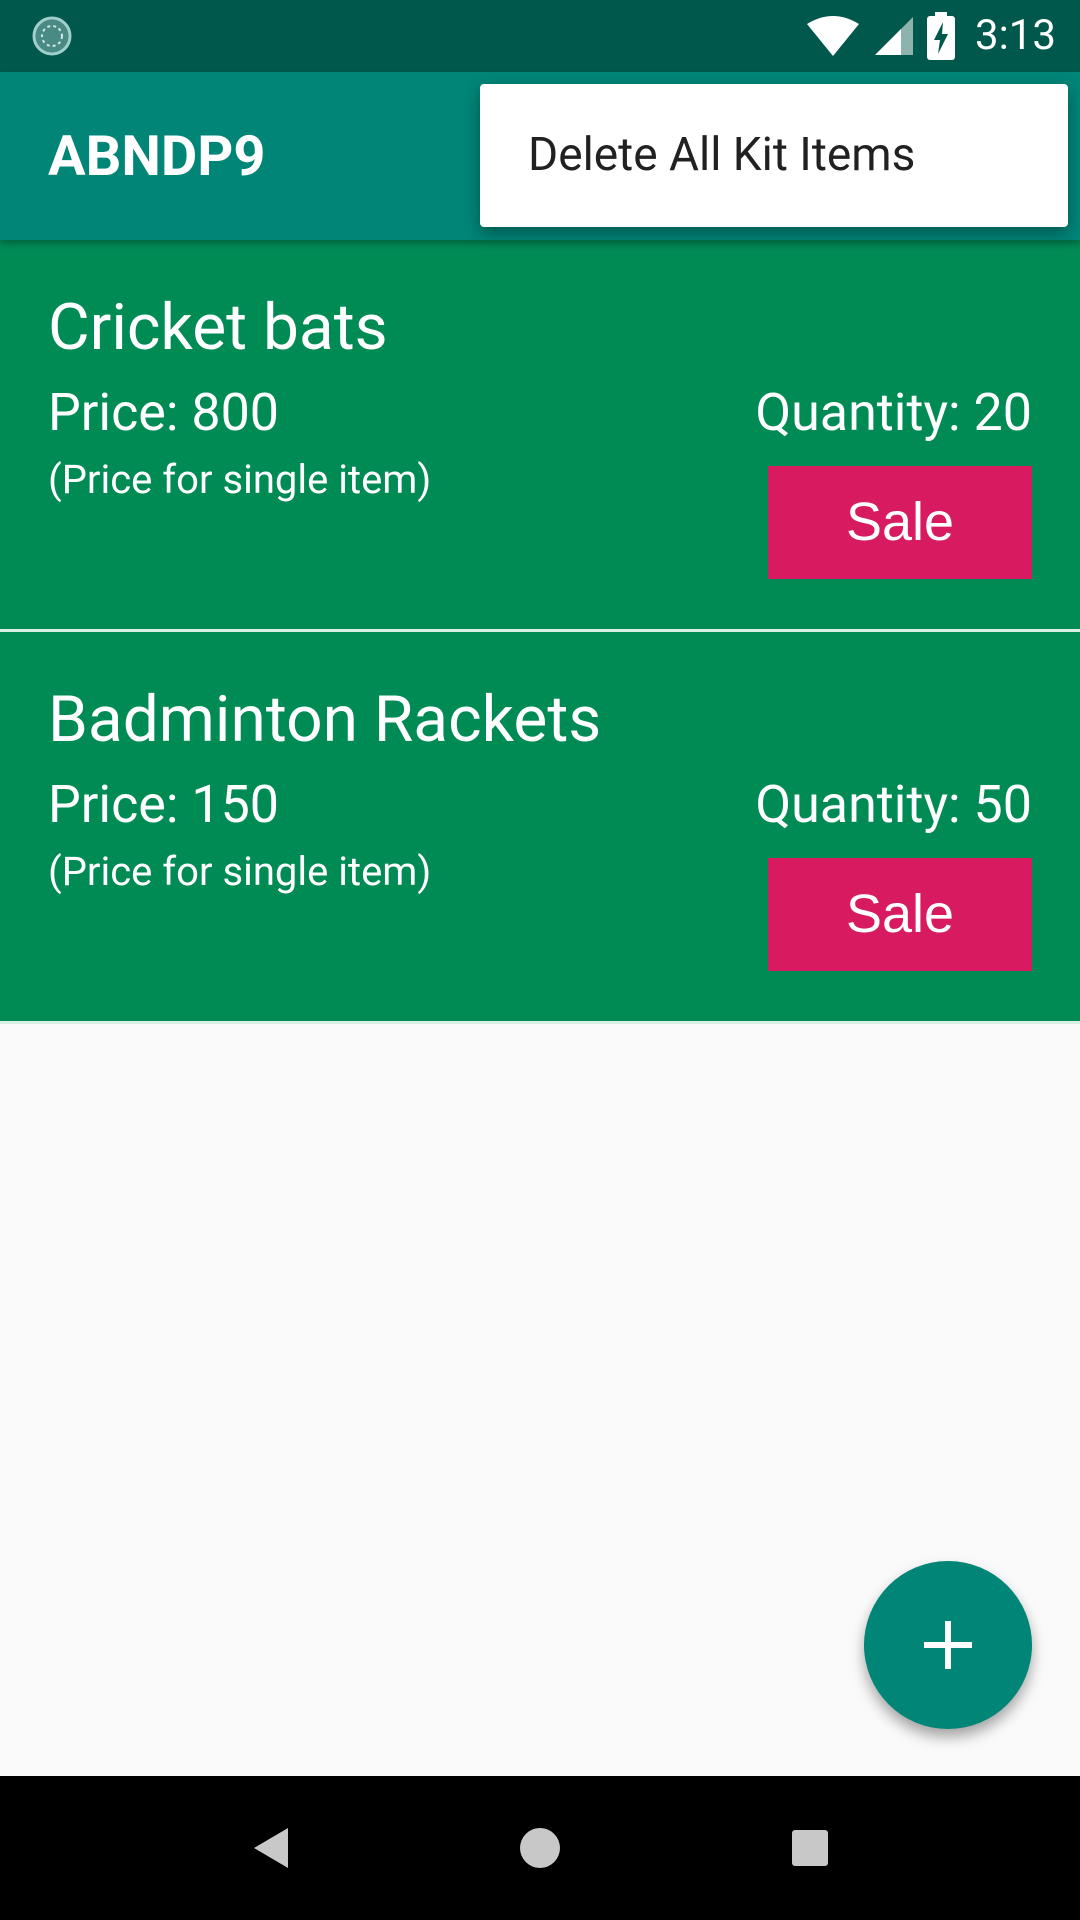  I want to click on add-item-button, so click(948, 1645).